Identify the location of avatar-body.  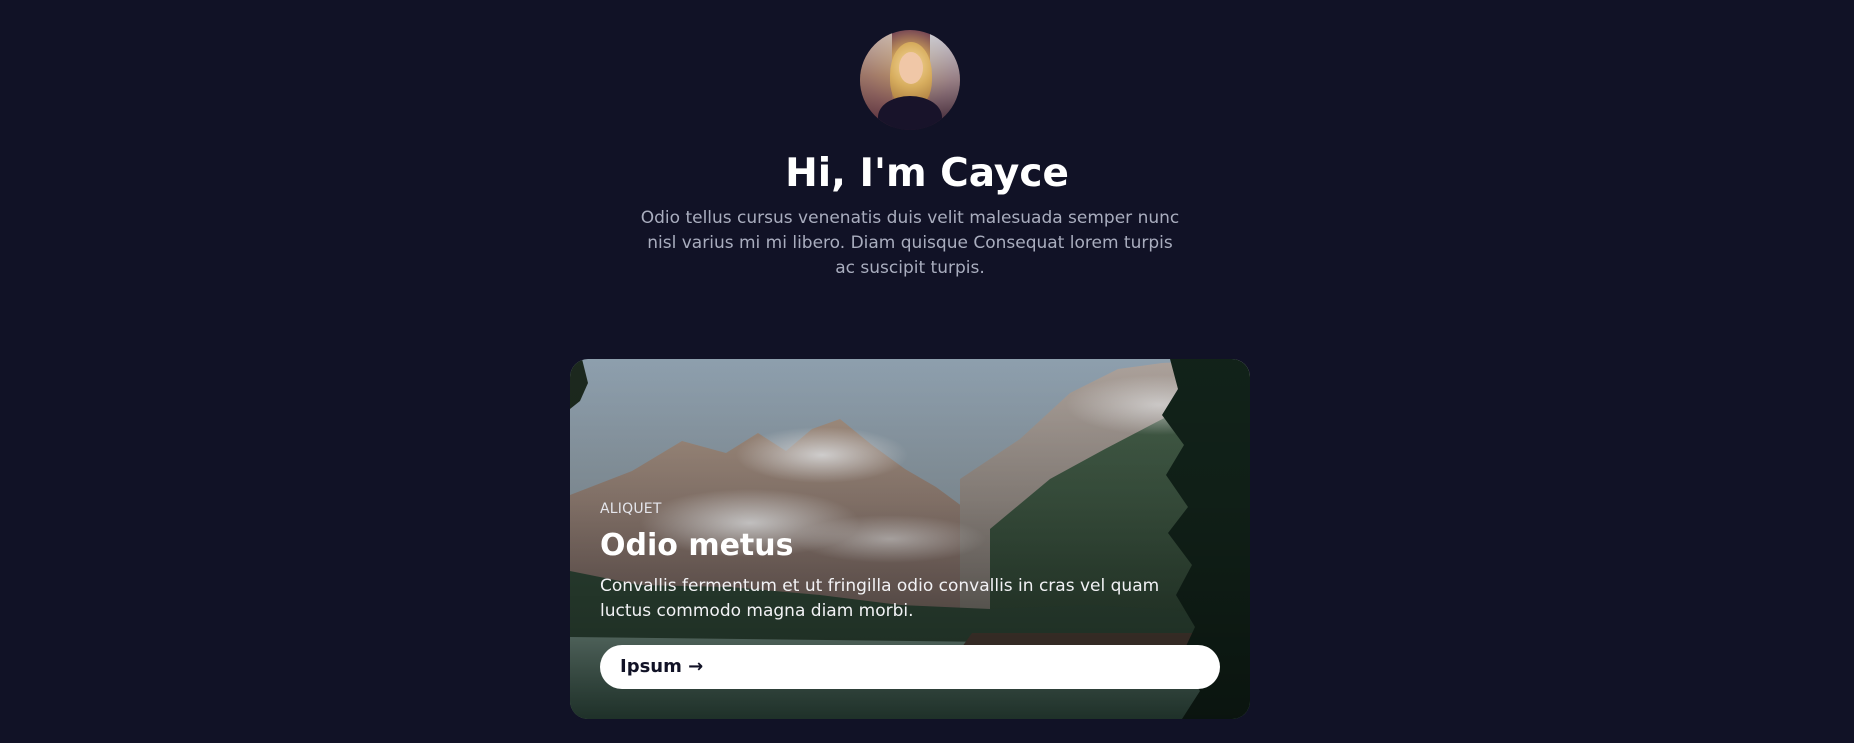
(910, 113).